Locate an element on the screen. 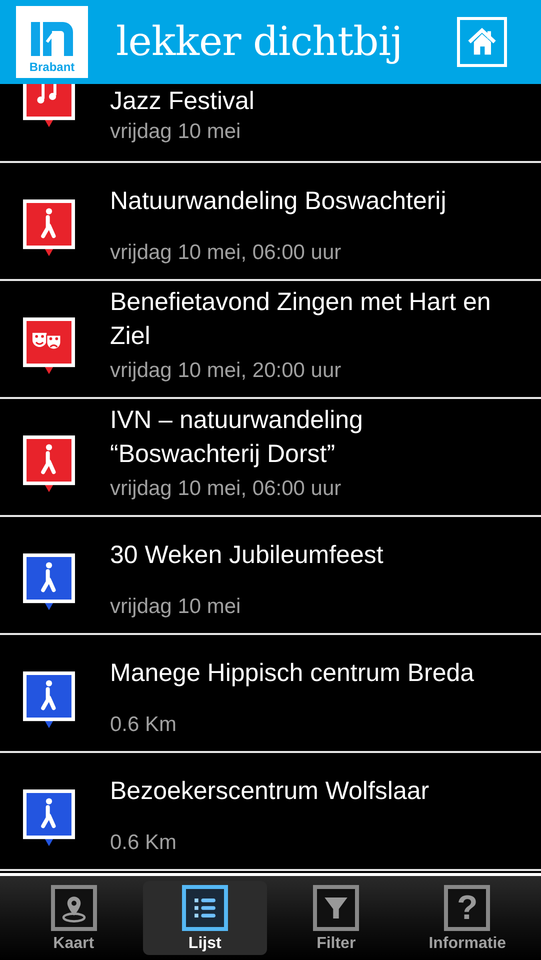 This screenshot has width=541, height=960. event-title: Bezoekerscentrum Wolfslaar is located at coordinates (270, 791).